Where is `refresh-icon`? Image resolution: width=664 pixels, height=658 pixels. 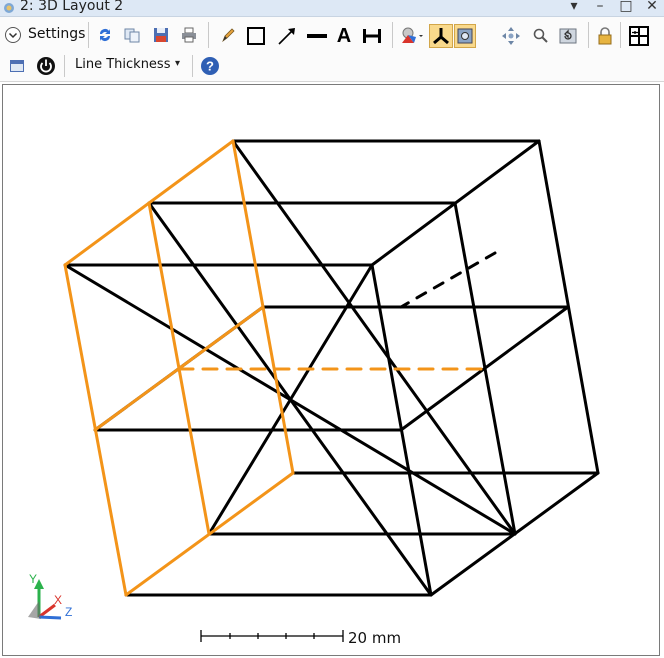
refresh-icon is located at coordinates (105, 34).